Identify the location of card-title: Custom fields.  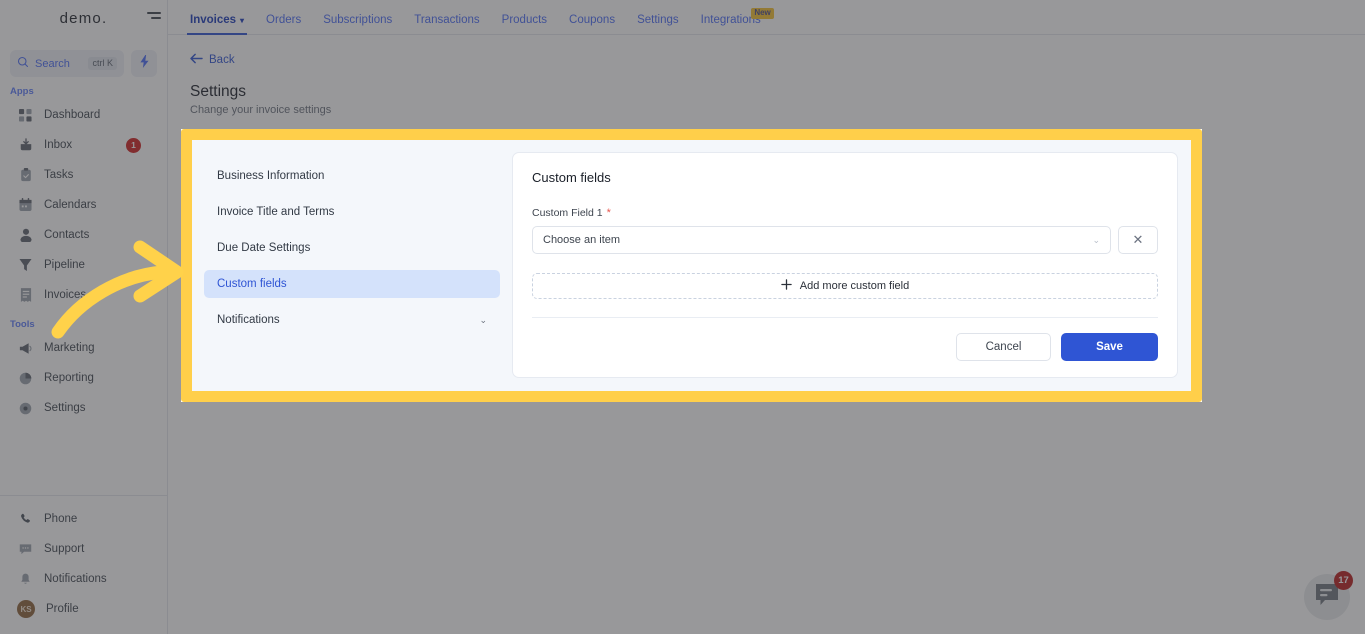
(571, 177).